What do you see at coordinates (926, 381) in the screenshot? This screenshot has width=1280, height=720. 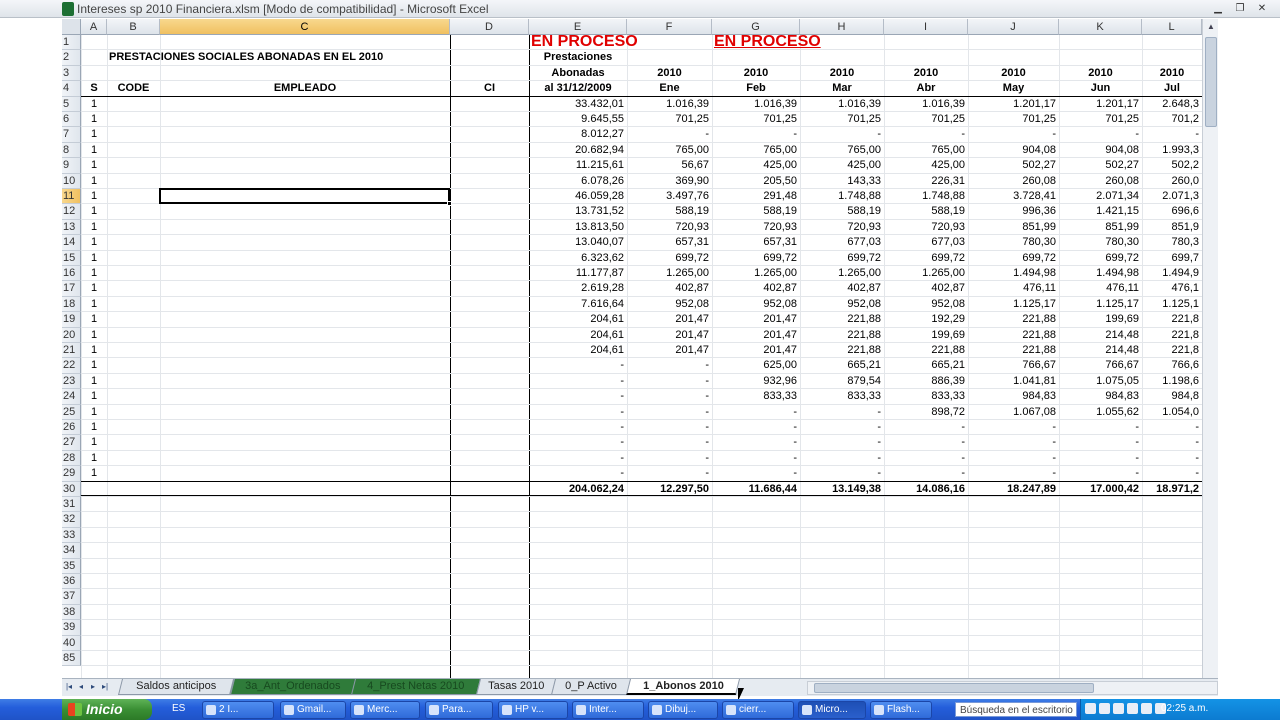 I see `table-cell: 886,39` at bounding box center [926, 381].